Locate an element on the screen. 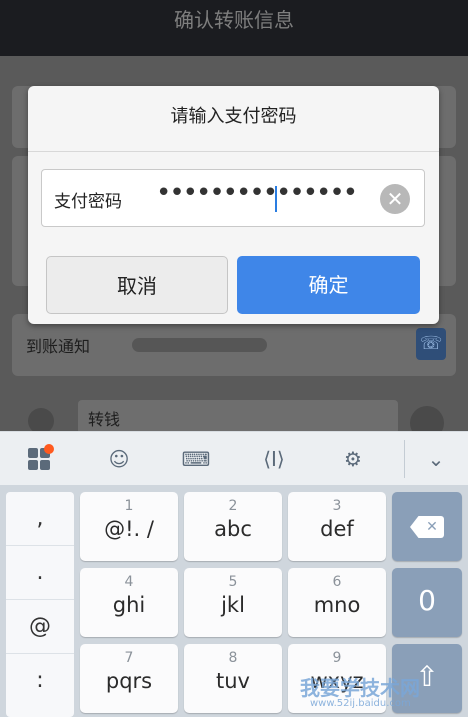  password-input: 支付密码 ••••••••••••••• ✕ is located at coordinates (233, 198).